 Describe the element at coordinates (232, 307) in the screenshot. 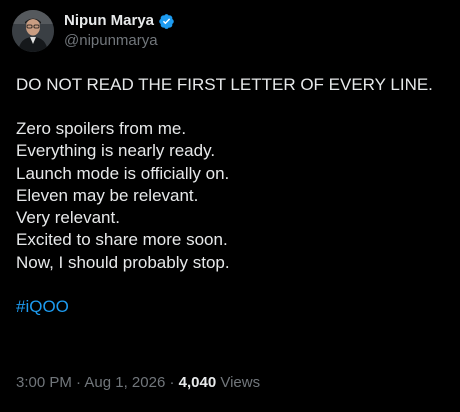

I see `hashtag-link: #iQOO` at that location.